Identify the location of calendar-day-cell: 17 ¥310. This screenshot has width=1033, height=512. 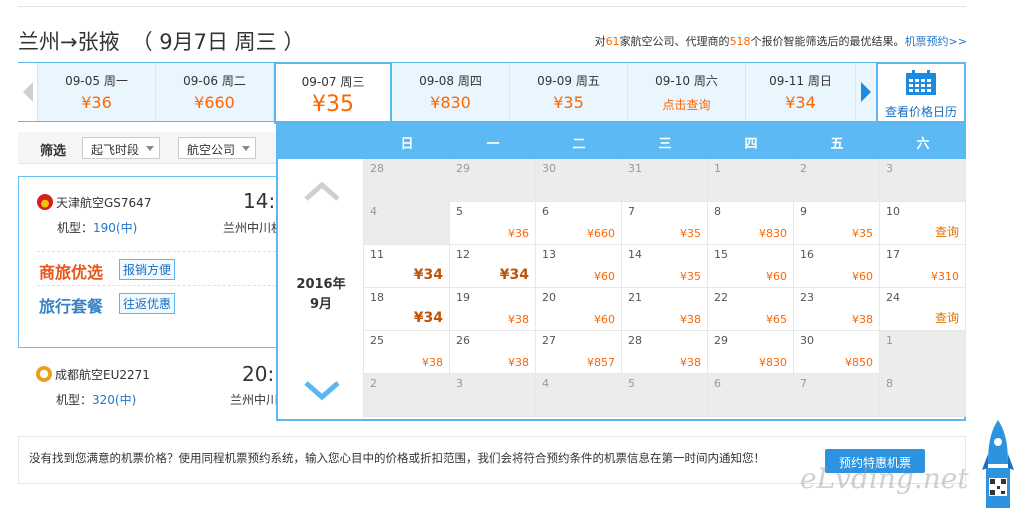
(923, 266).